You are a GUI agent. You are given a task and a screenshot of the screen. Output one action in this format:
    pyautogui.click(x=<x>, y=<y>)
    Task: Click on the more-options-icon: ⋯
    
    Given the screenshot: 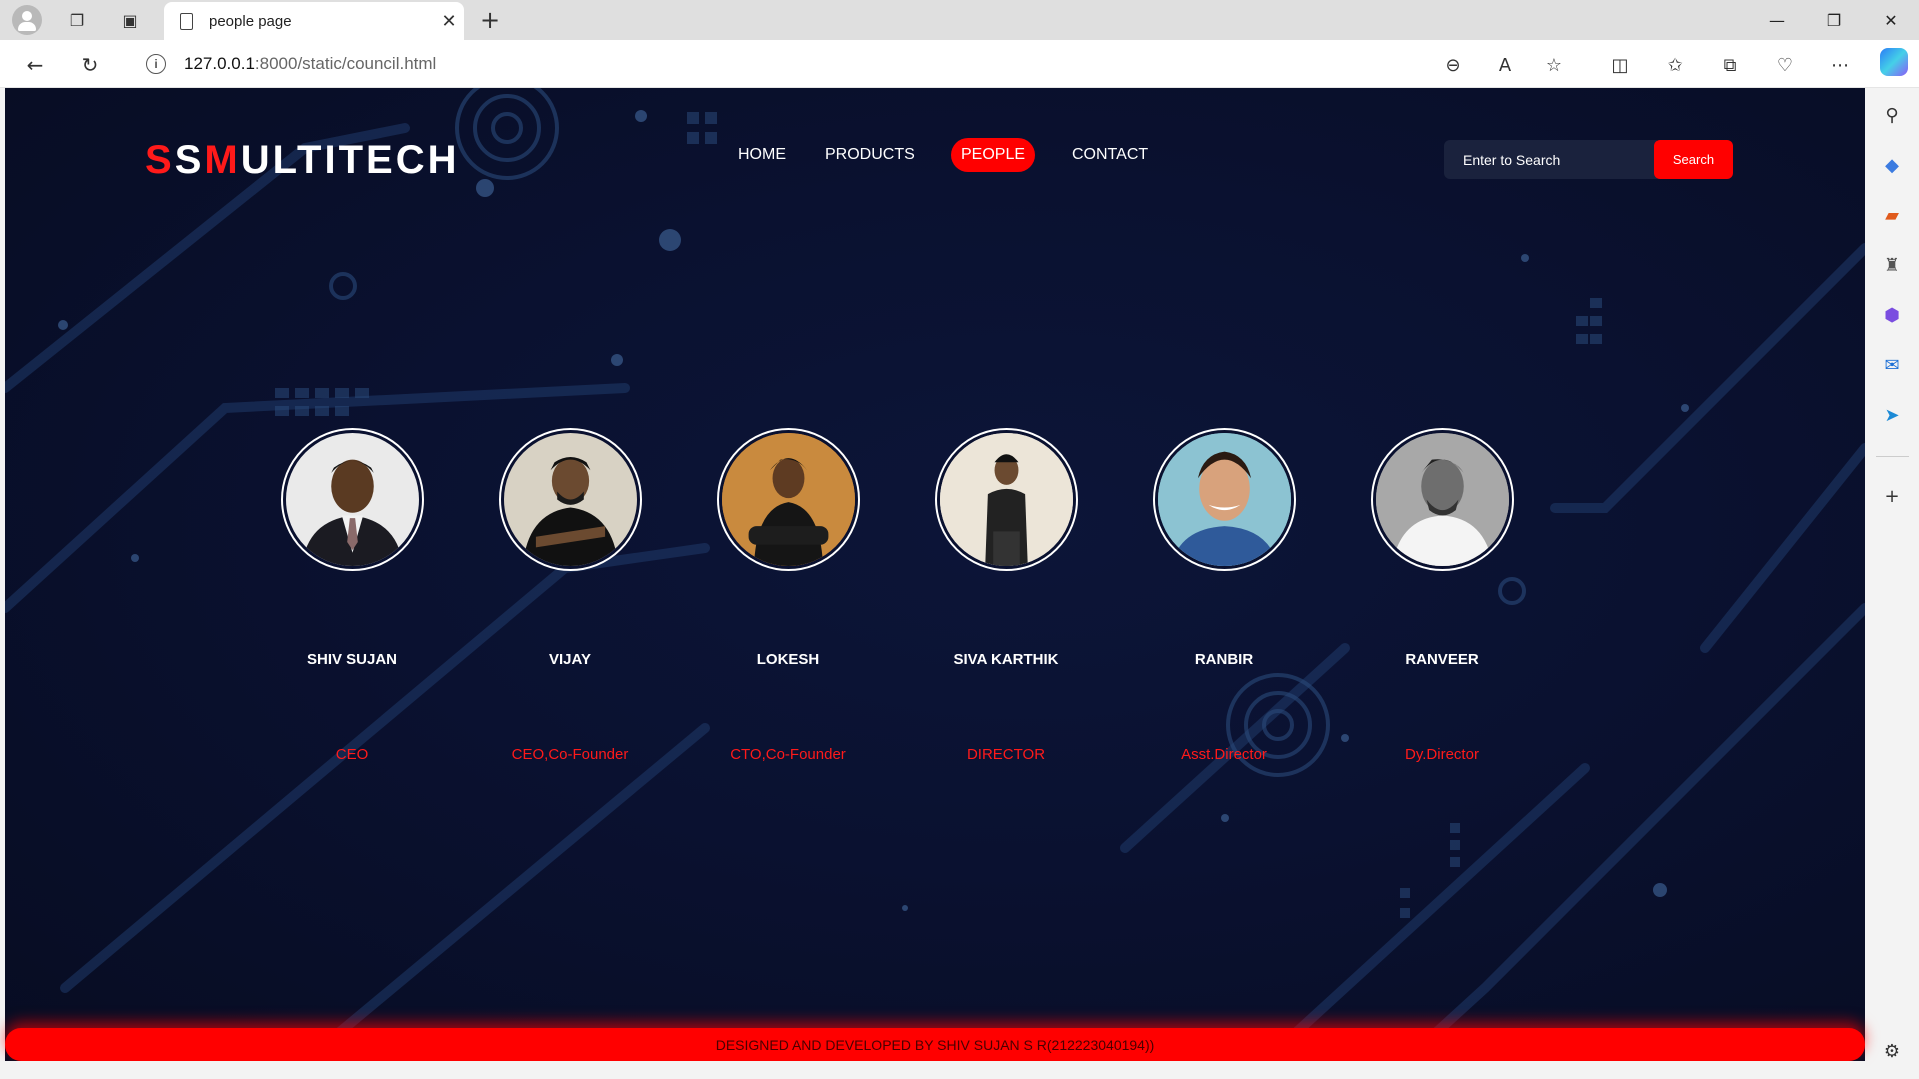 What is the action you would take?
    pyautogui.click(x=1840, y=65)
    